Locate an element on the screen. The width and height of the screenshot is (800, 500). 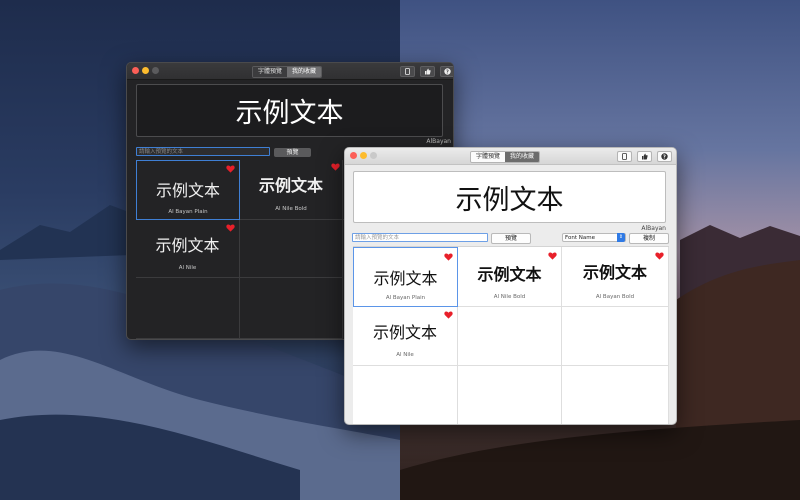
font-card-name: Al Bayan Bold is located at coordinates (615, 297).